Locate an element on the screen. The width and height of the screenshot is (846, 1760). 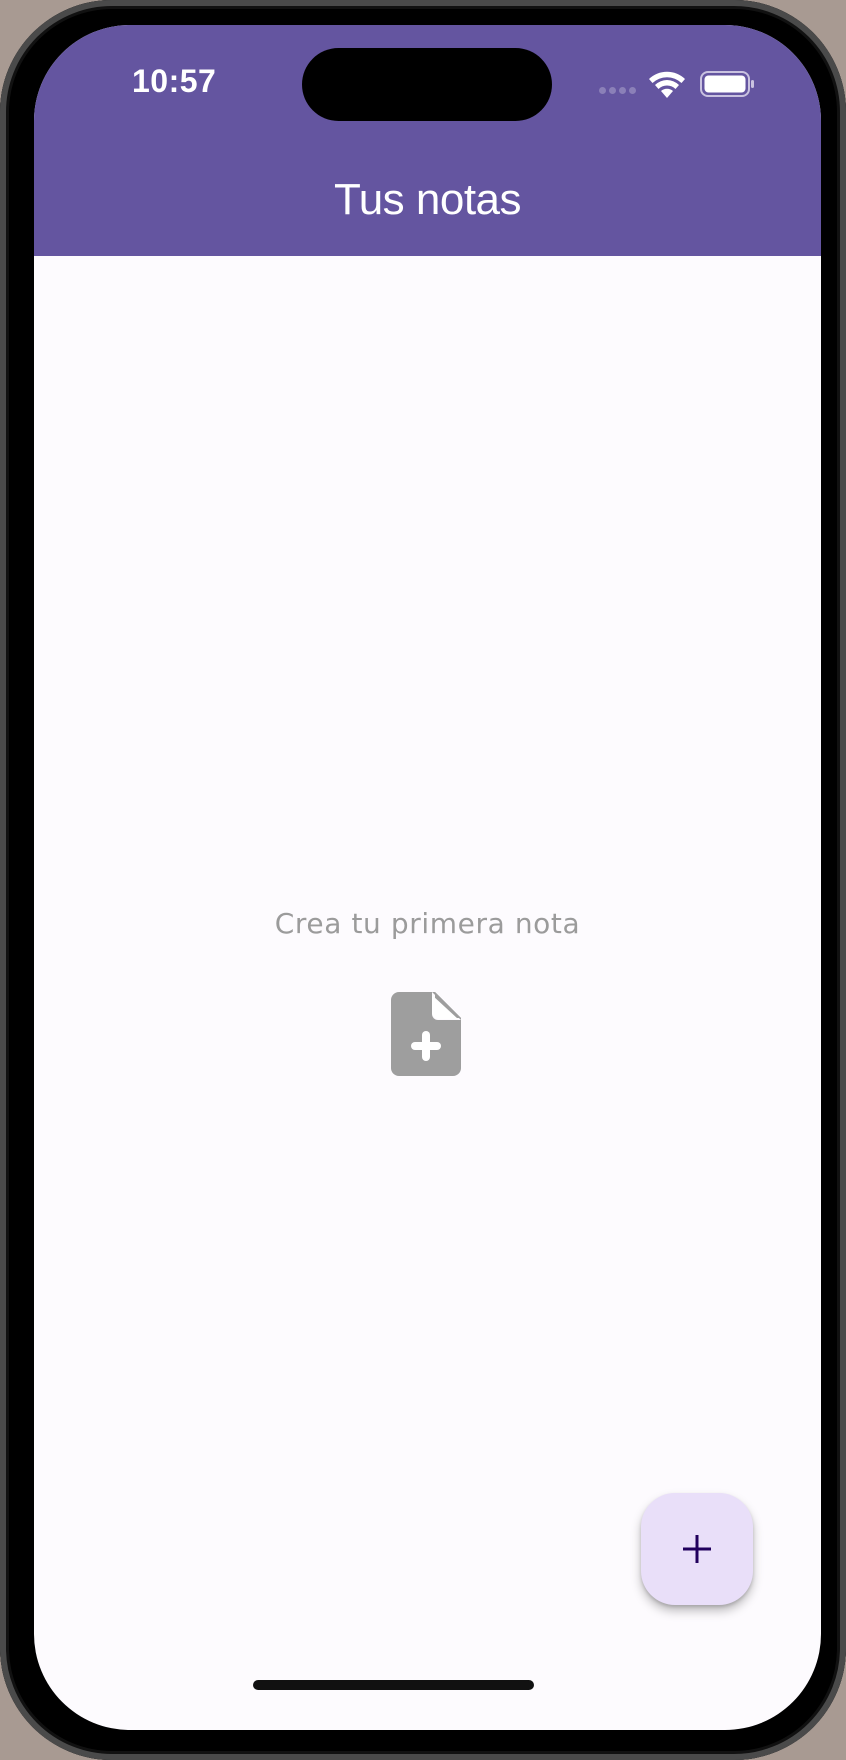
battery-icon is located at coordinates (727, 84).